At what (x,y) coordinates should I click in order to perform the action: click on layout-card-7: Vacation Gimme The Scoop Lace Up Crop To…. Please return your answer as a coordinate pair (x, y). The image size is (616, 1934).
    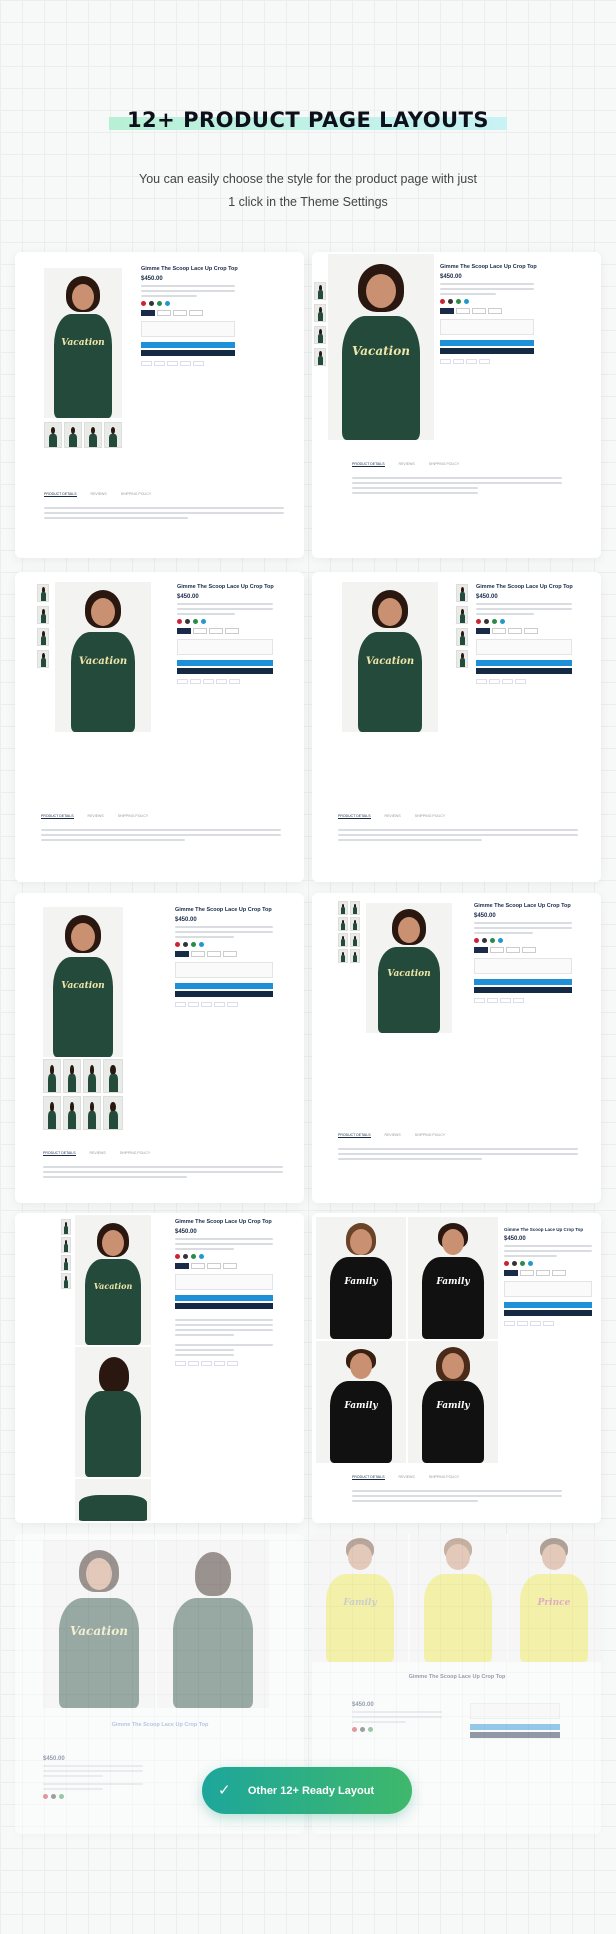
    Looking at the image, I should click on (159, 1368).